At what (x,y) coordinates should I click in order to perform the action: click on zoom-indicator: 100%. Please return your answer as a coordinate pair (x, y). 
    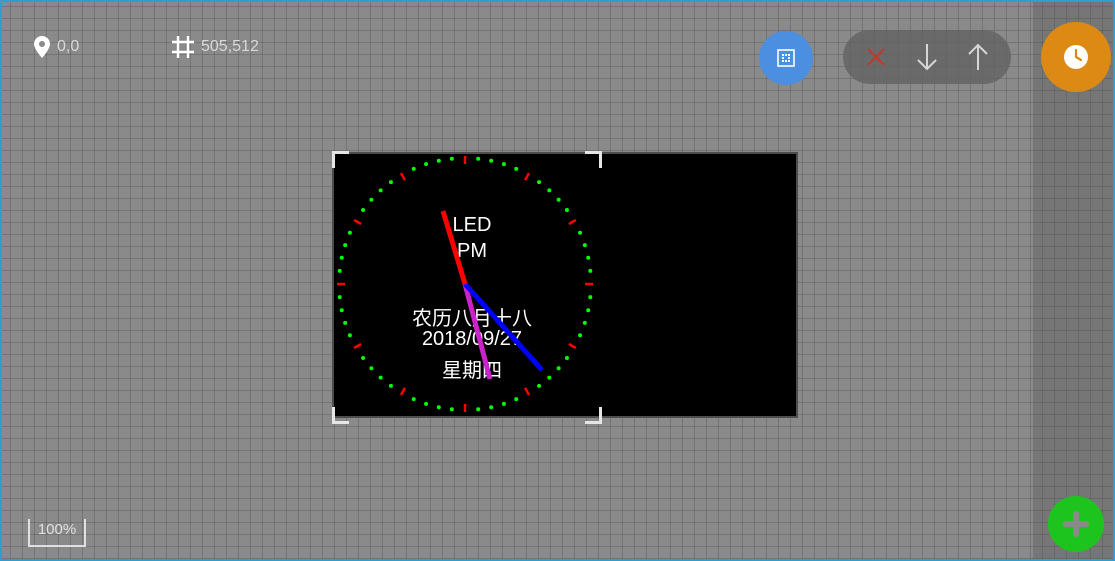
    Looking at the image, I should click on (57, 533).